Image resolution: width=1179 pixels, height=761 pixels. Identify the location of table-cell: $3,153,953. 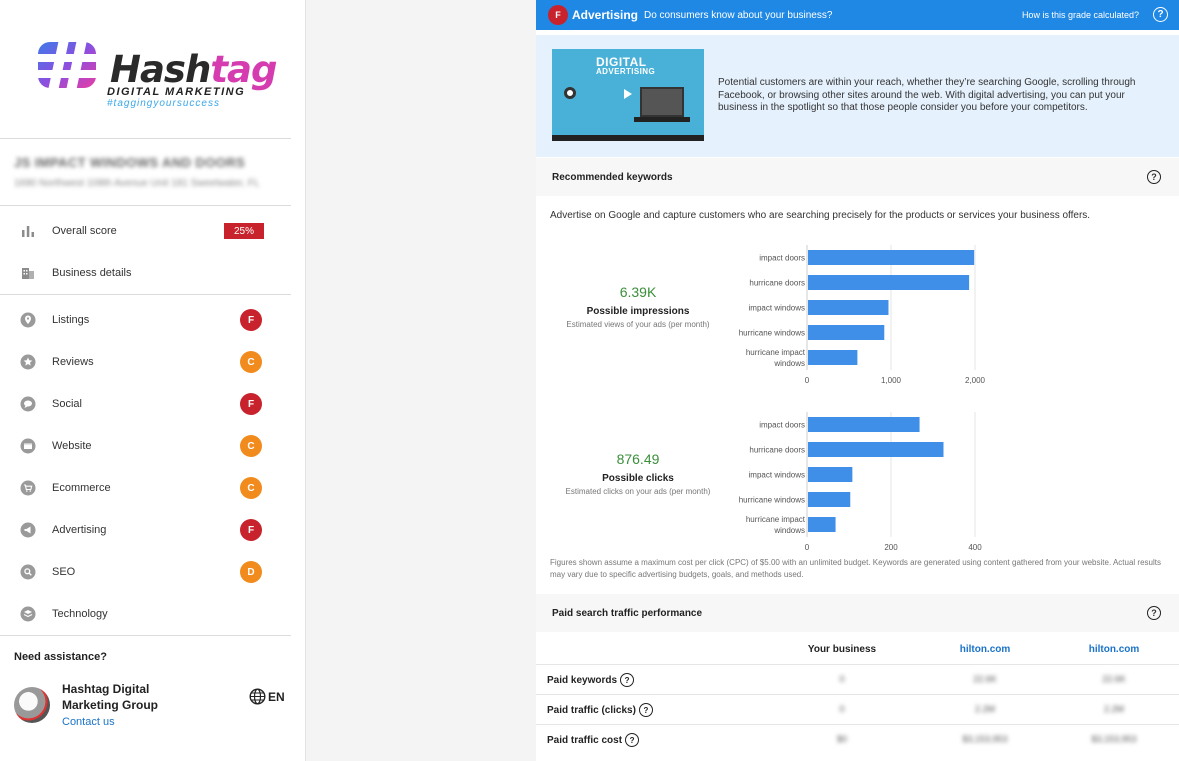
(985, 739).